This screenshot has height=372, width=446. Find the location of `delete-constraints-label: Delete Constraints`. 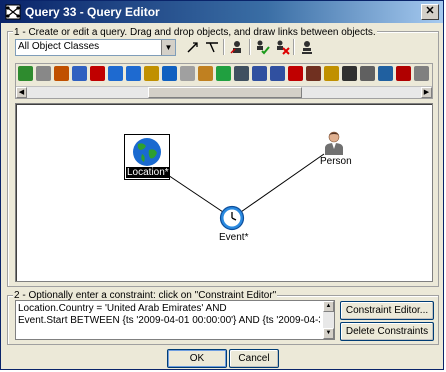

delete-constraints-label: Delete Constraints is located at coordinates (387, 331).